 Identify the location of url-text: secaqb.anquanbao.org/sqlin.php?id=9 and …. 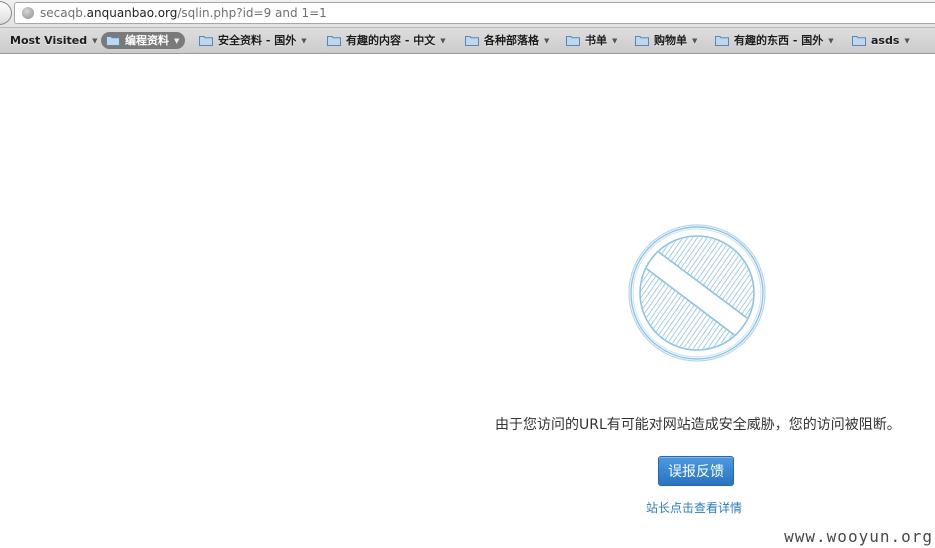
(183, 13).